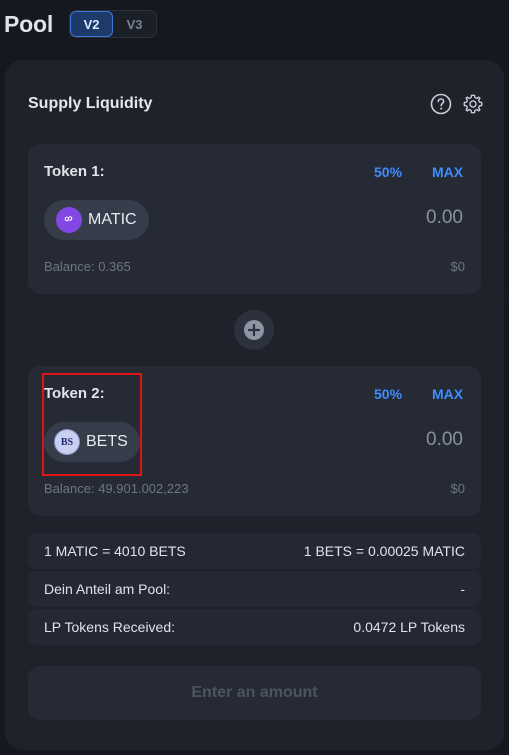 This screenshot has width=509, height=755. What do you see at coordinates (69, 220) in the screenshot?
I see `matic-logo-icon` at bounding box center [69, 220].